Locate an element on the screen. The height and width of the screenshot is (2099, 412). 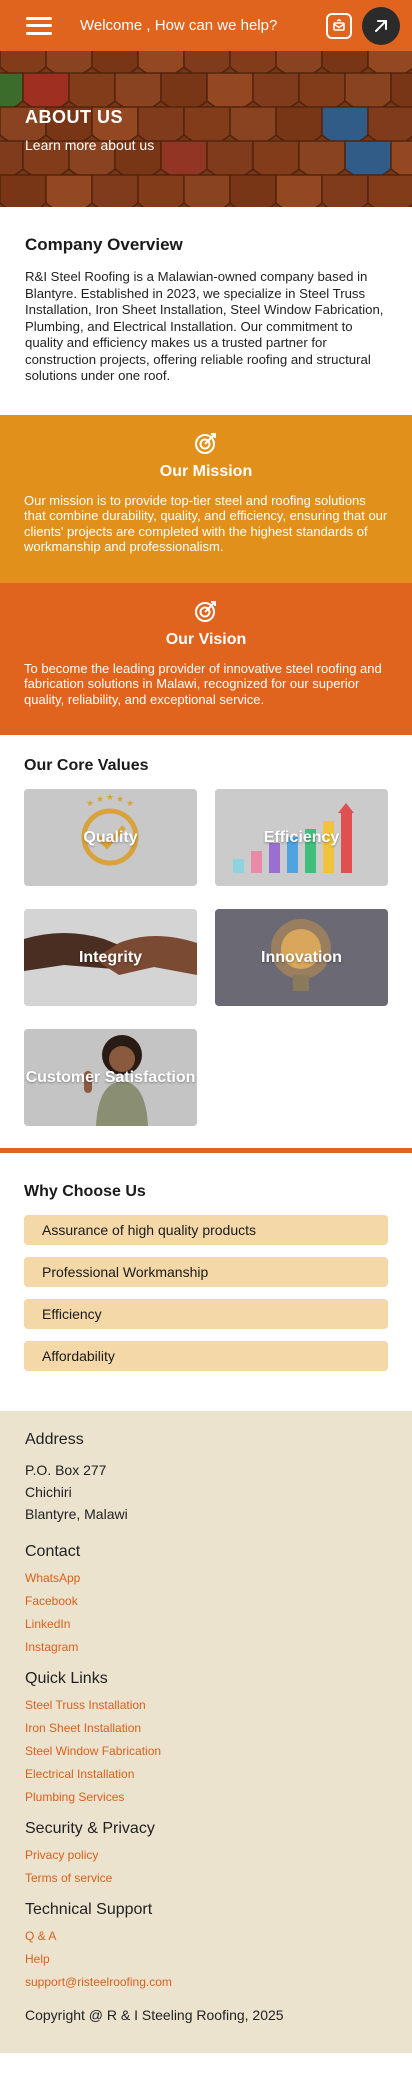
quick-links-title: Quick Links is located at coordinates (66, 1678).